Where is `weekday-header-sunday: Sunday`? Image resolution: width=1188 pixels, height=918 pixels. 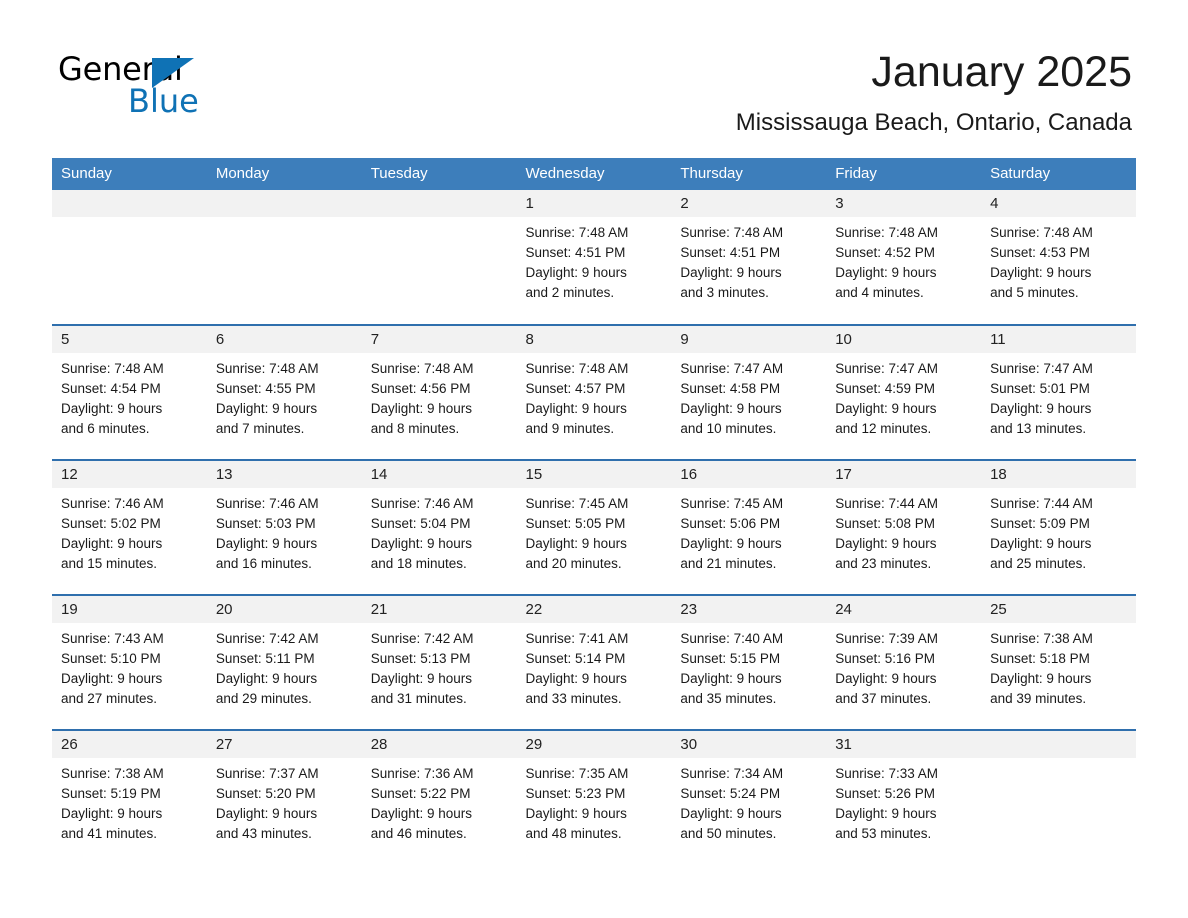 weekday-header-sunday: Sunday is located at coordinates (129, 174).